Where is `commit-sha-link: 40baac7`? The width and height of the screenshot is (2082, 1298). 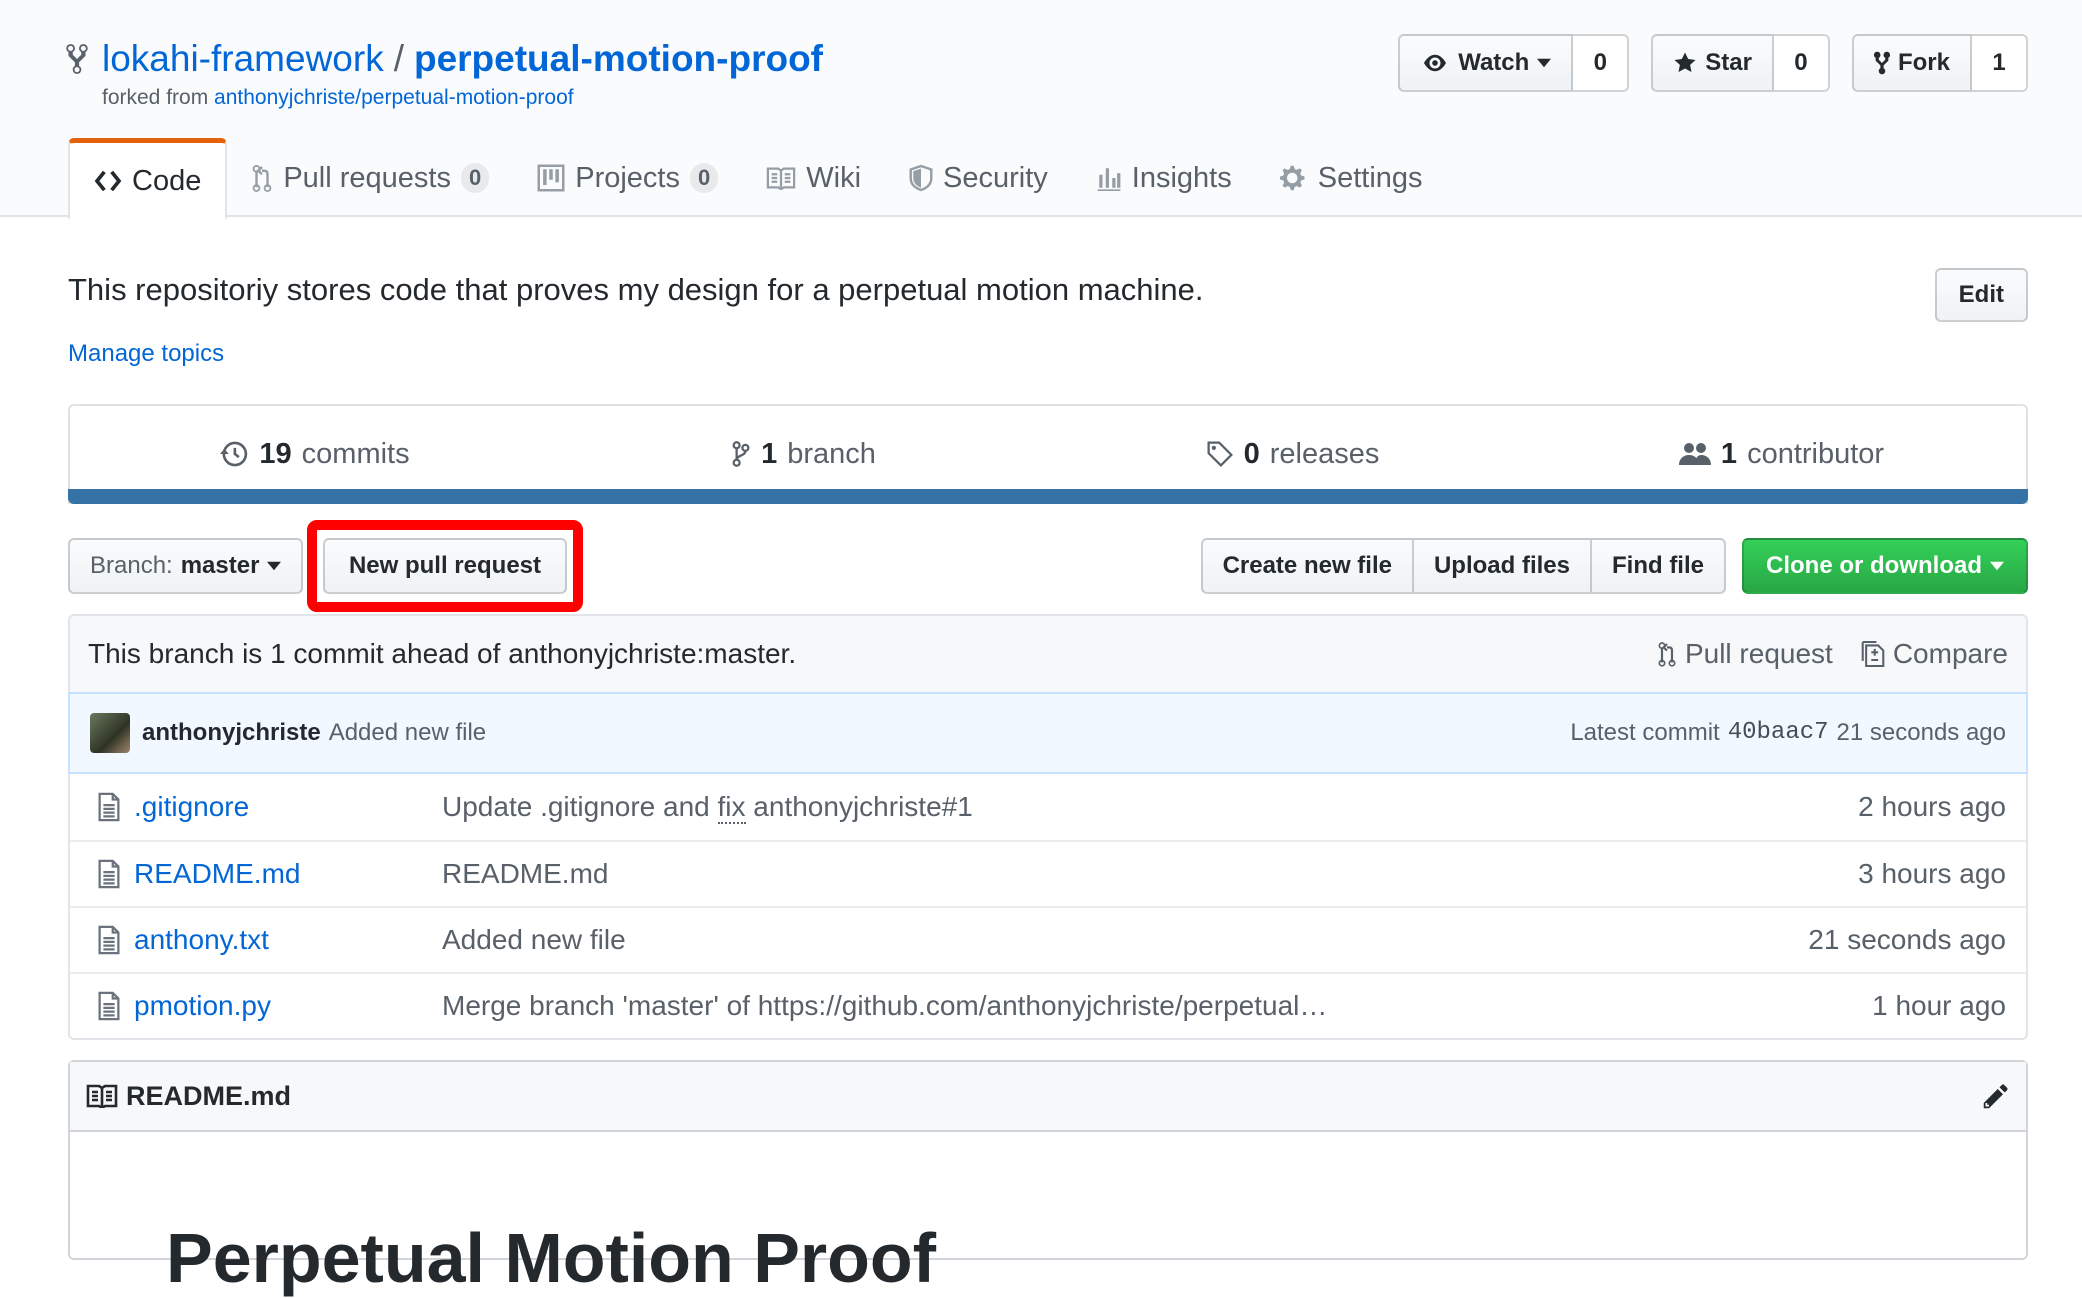 commit-sha-link: 40baac7 is located at coordinates (1778, 733).